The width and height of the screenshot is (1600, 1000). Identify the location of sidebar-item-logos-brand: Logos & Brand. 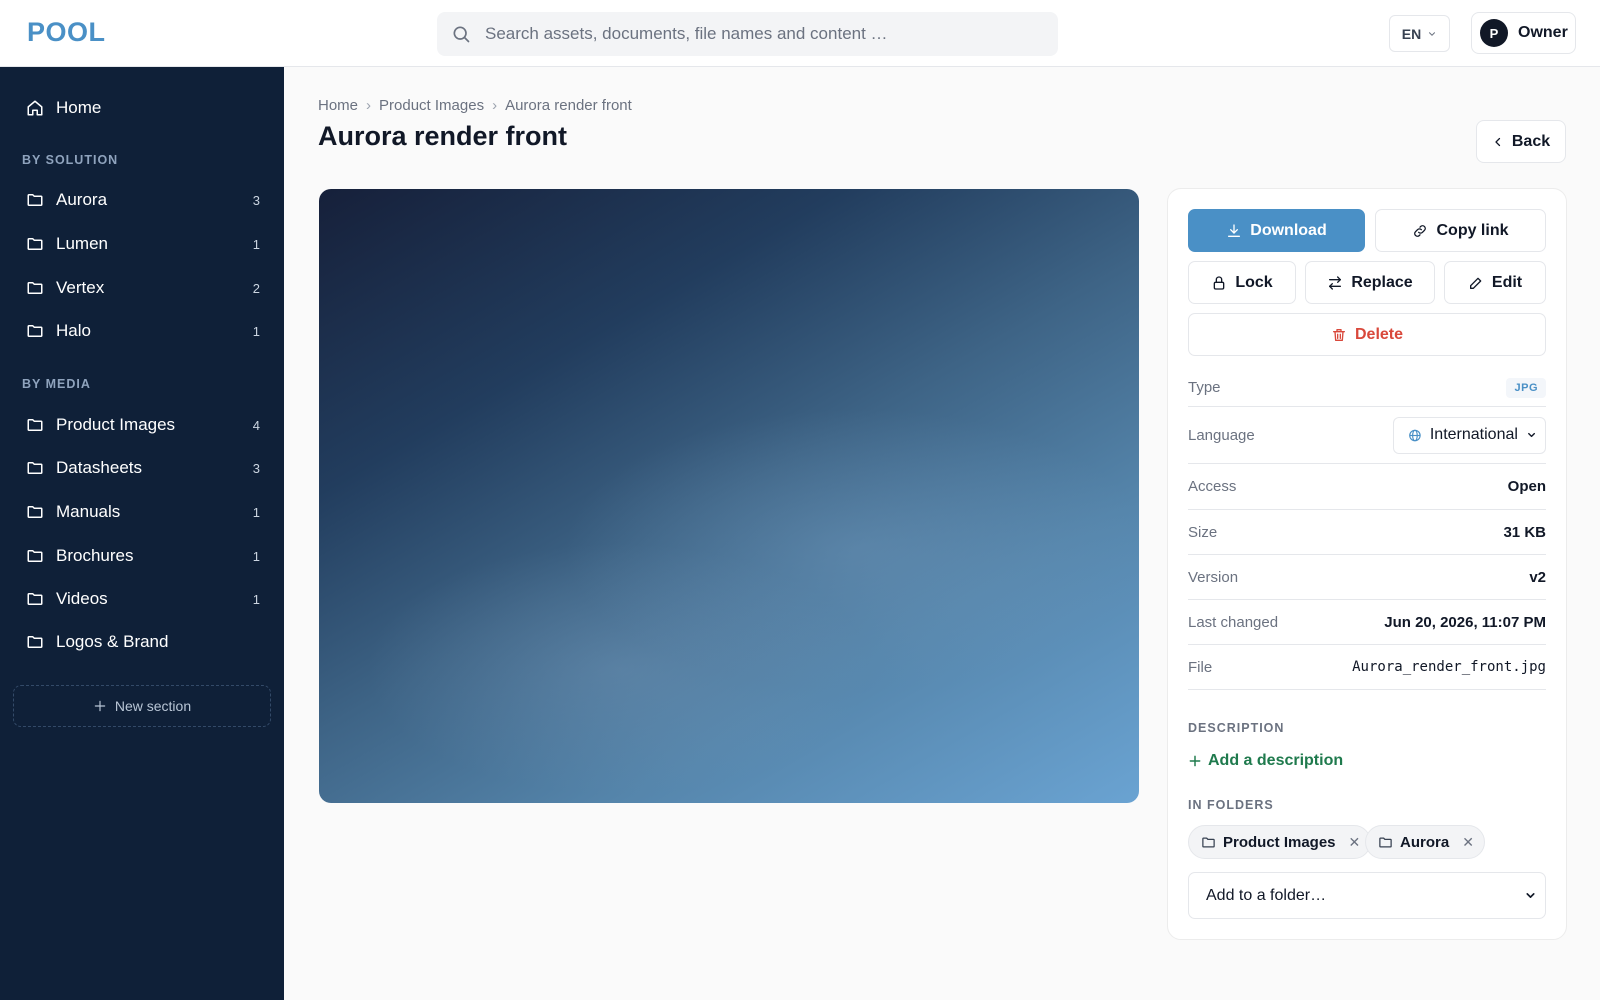
(142, 642).